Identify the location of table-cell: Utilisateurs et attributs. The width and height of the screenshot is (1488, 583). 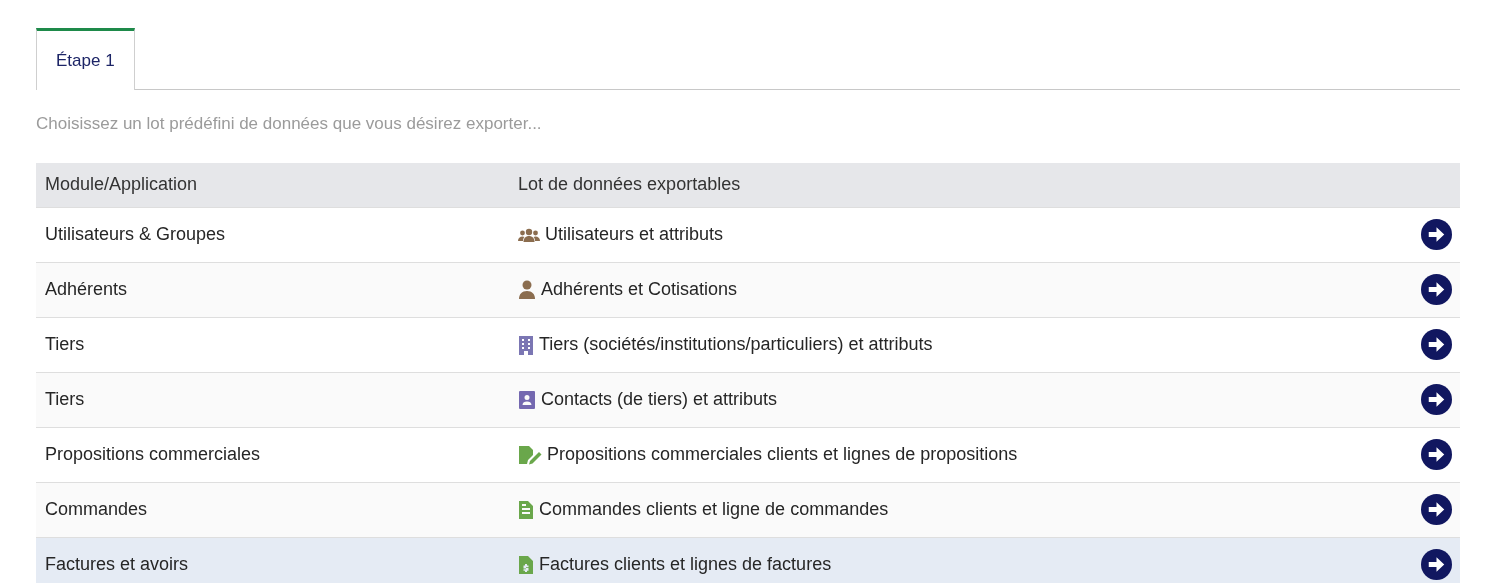
(634, 234).